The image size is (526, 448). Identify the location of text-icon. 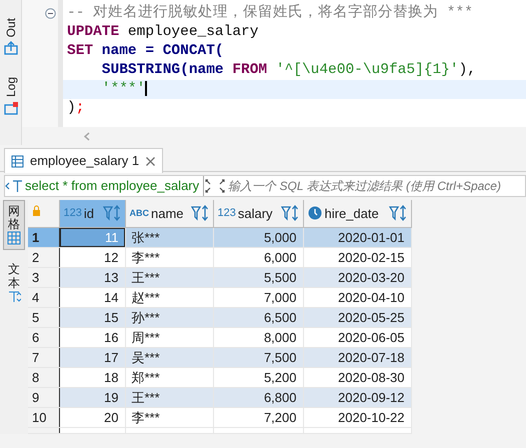
(14, 297).